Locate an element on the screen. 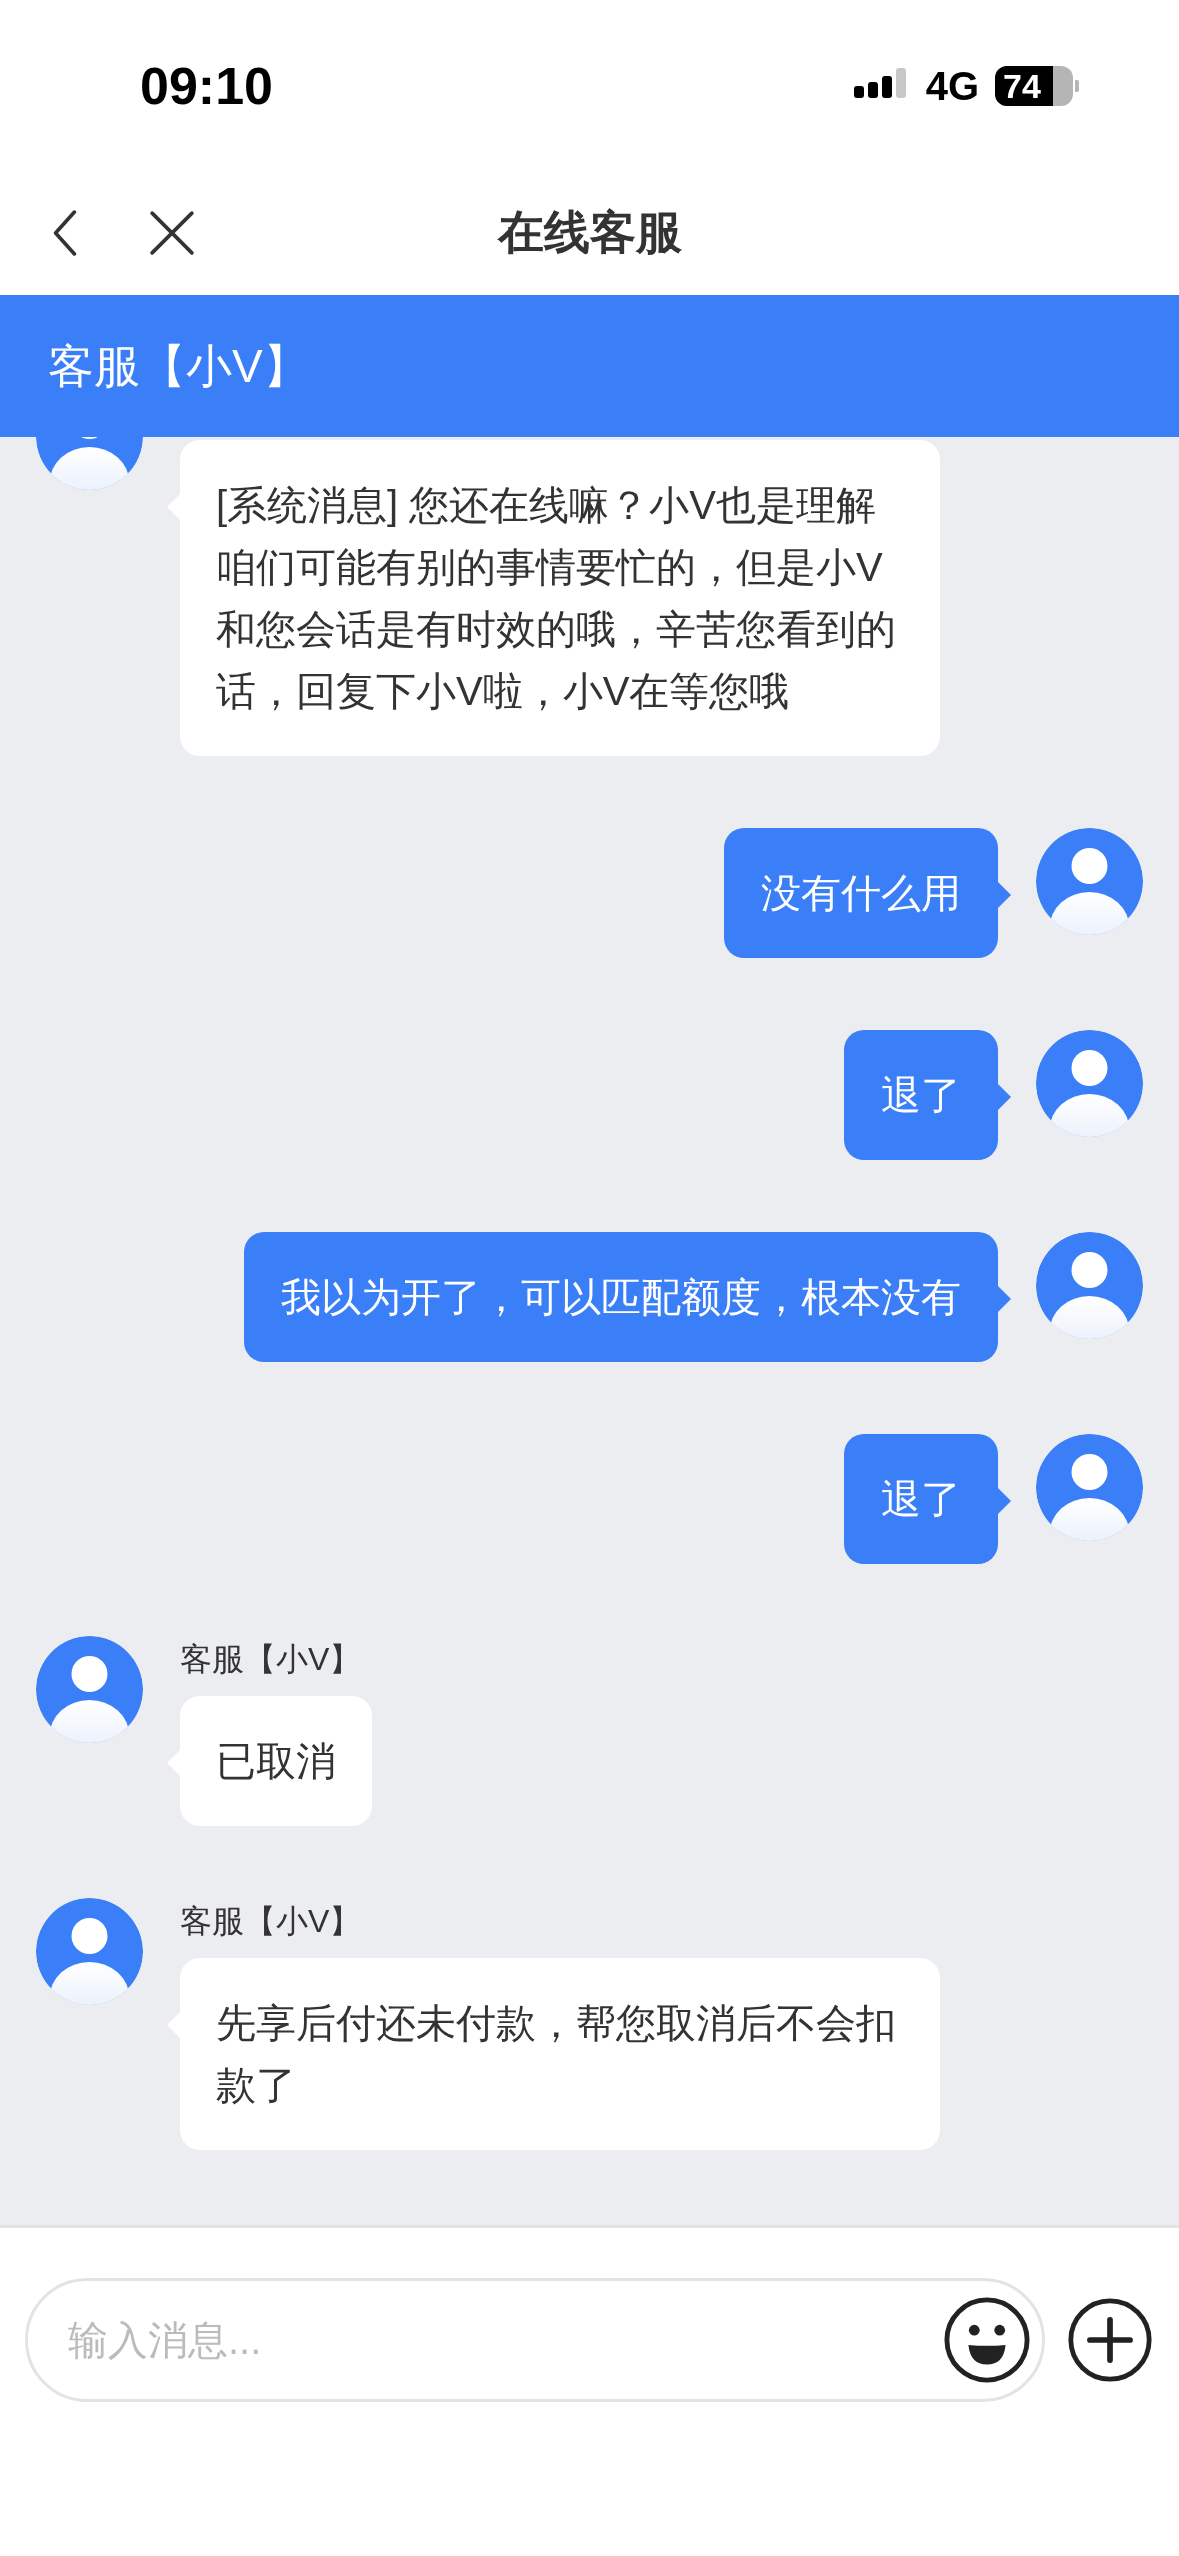  network-label: 4G is located at coordinates (952, 86).